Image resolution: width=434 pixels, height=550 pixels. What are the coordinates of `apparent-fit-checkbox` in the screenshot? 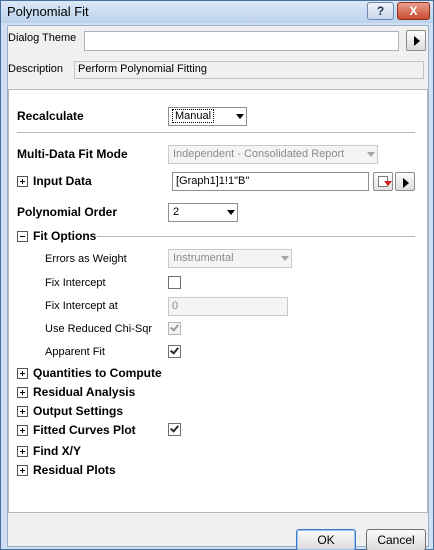 It's located at (174, 351).